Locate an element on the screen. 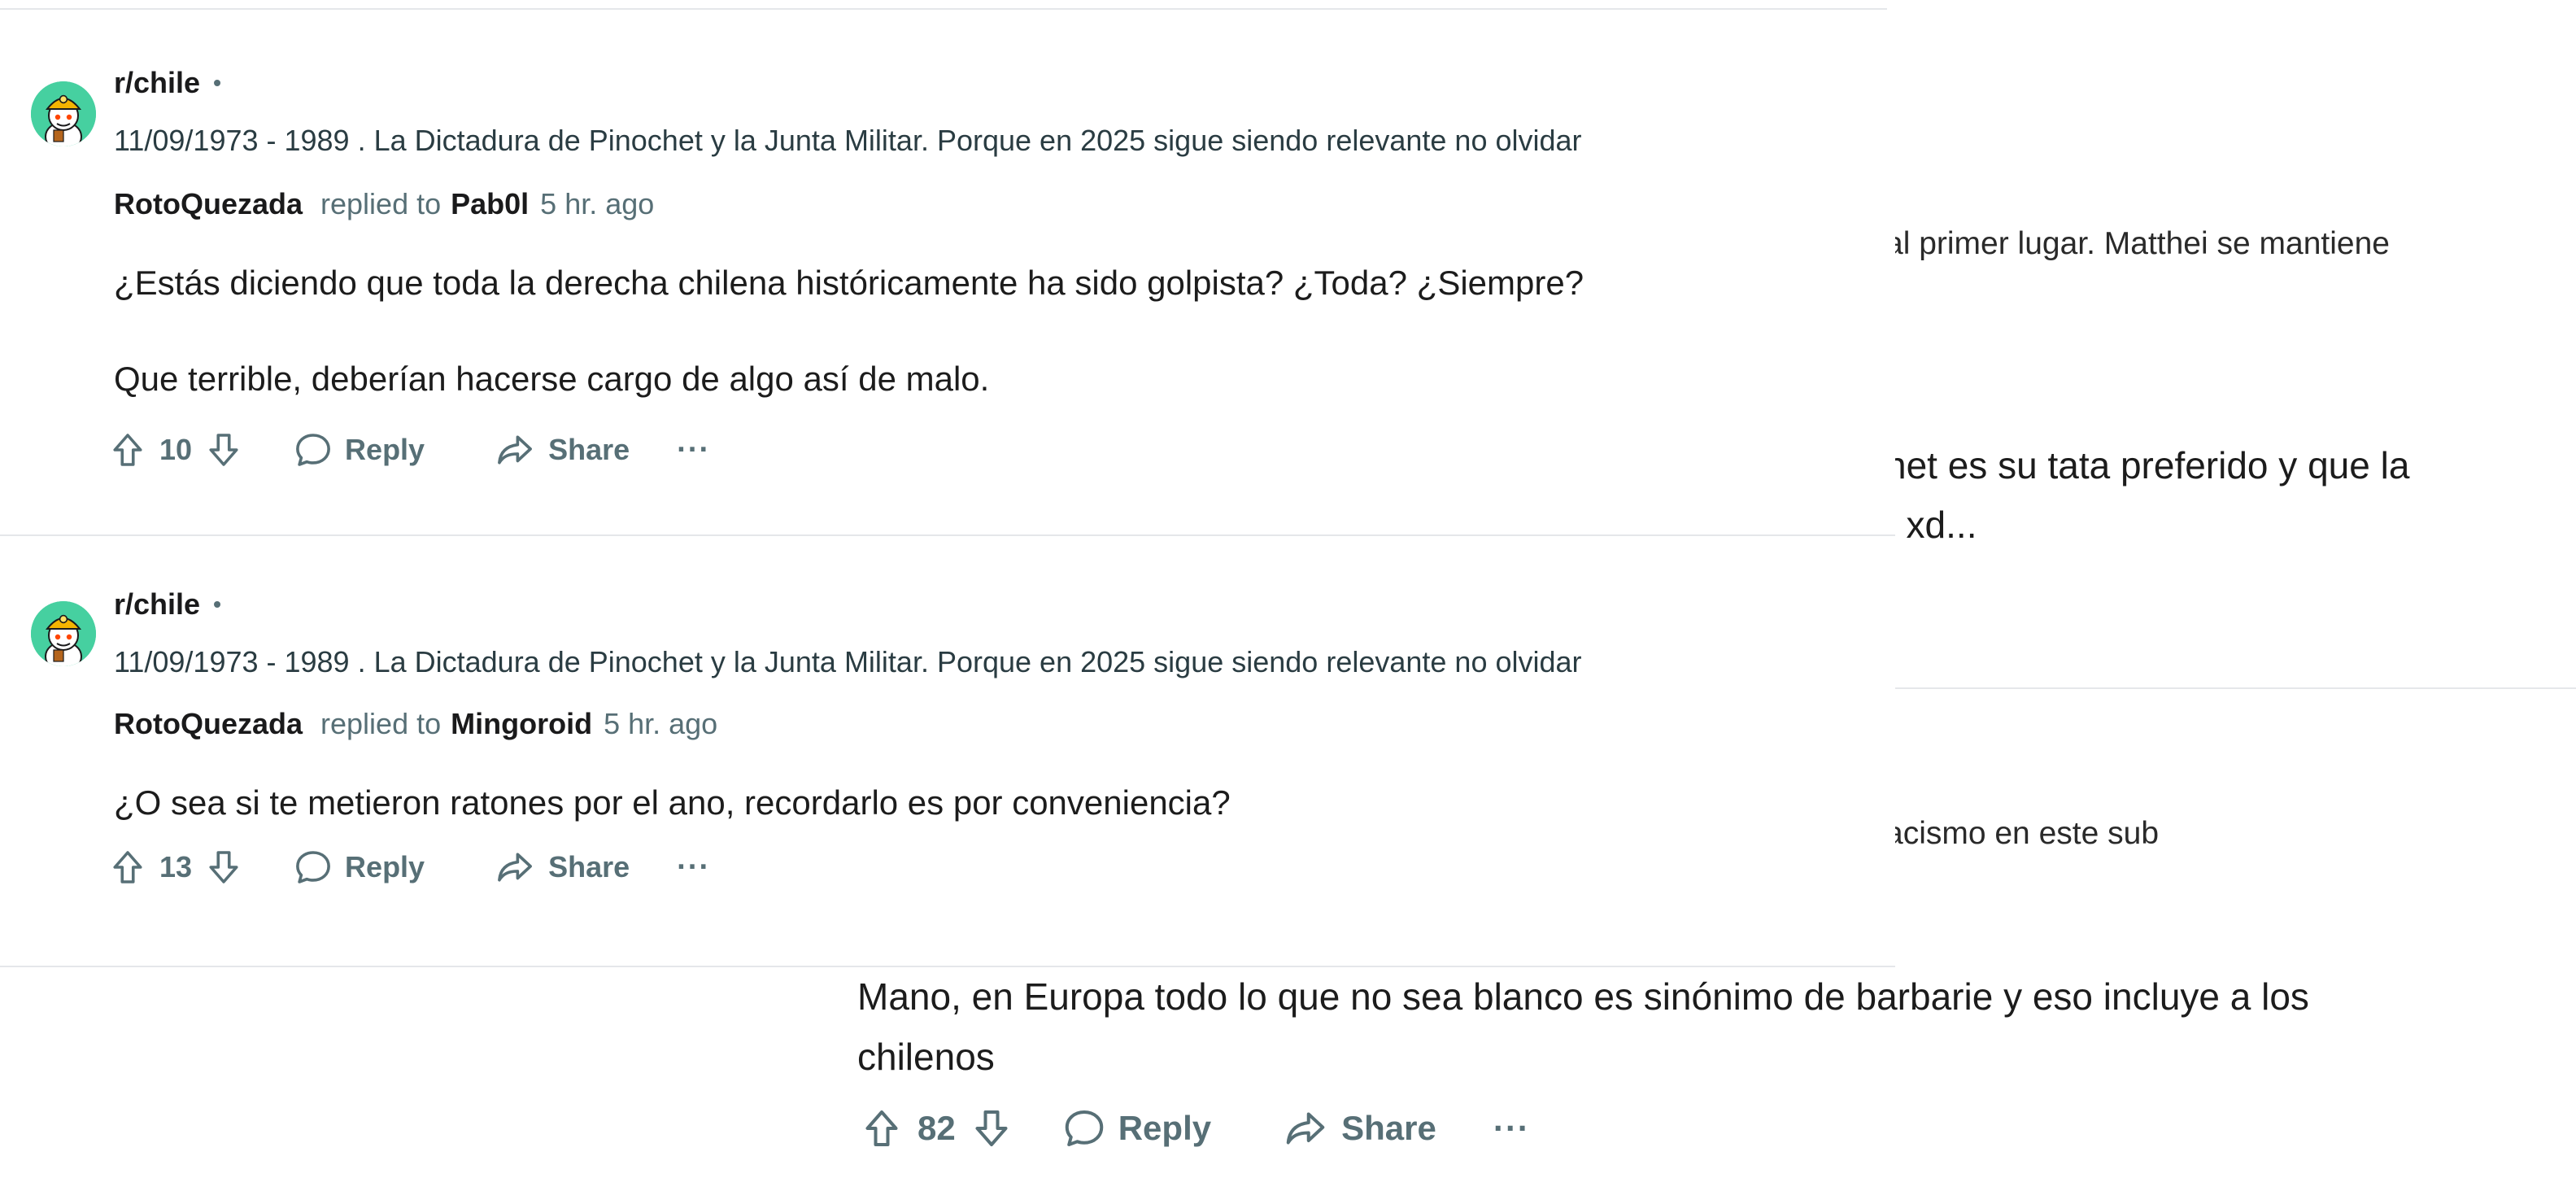 The height and width of the screenshot is (1204, 2576). vote-count: 13 is located at coordinates (176, 866).